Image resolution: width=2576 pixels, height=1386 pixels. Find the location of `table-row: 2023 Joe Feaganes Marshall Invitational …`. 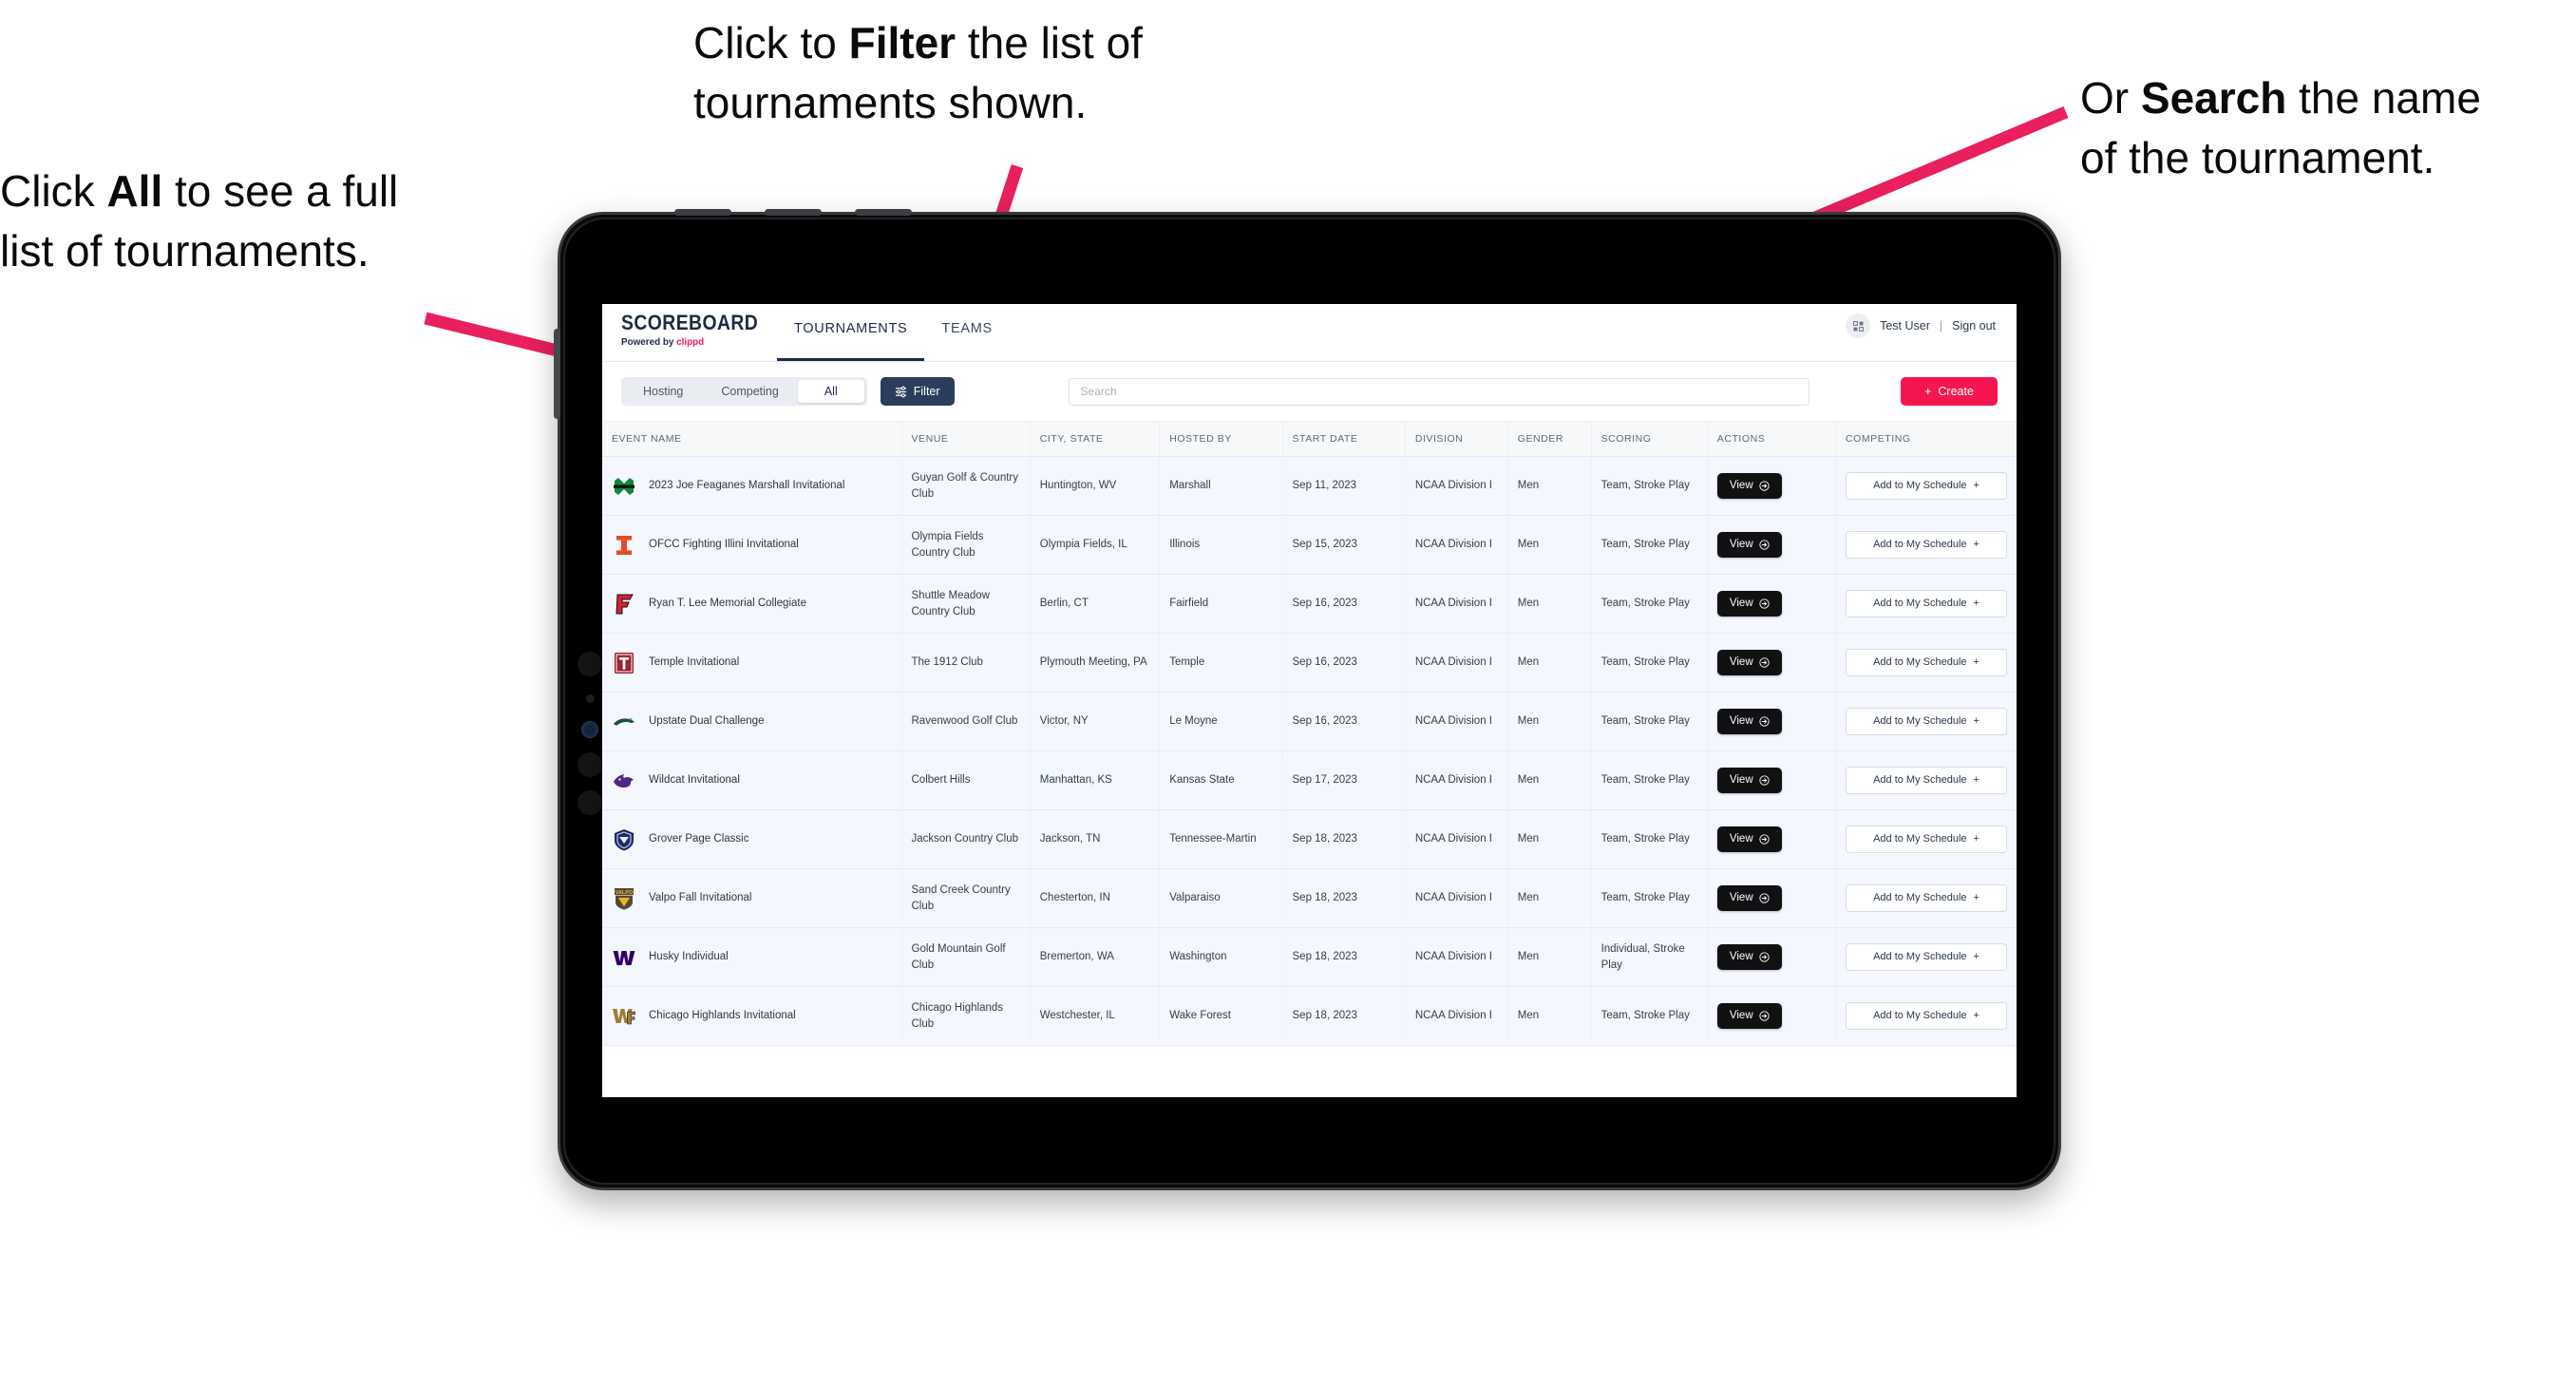

table-row: 2023 Joe Feaganes Marshall Invitational … is located at coordinates (1309, 486).